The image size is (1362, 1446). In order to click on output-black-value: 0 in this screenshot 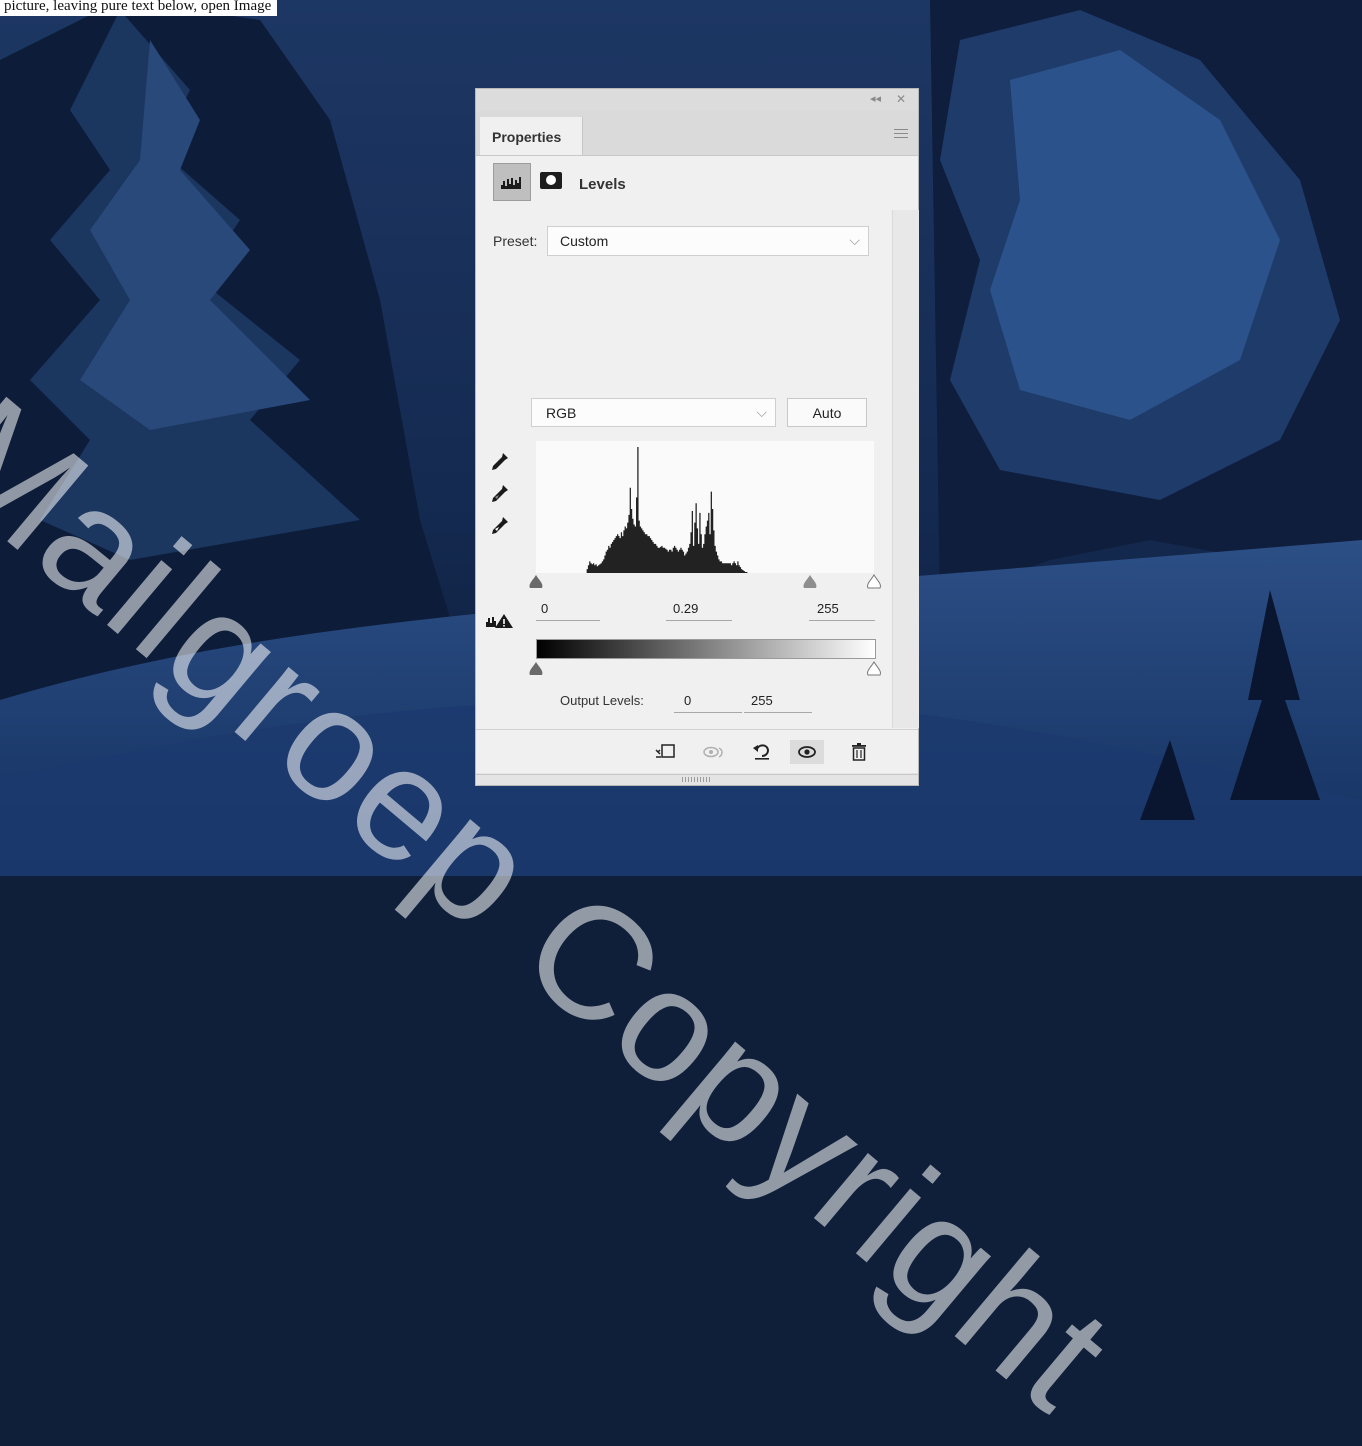, I will do `click(687, 700)`.